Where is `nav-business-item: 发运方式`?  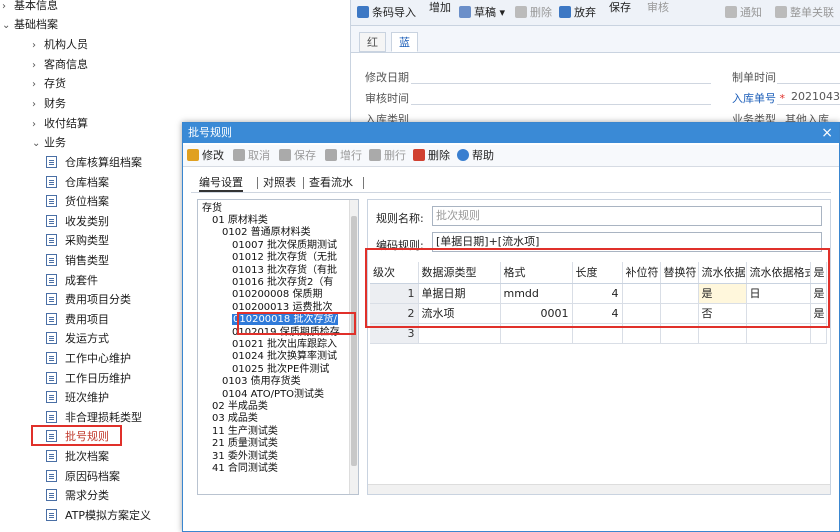
nav-business-item: 发运方式 is located at coordinates (77, 338).